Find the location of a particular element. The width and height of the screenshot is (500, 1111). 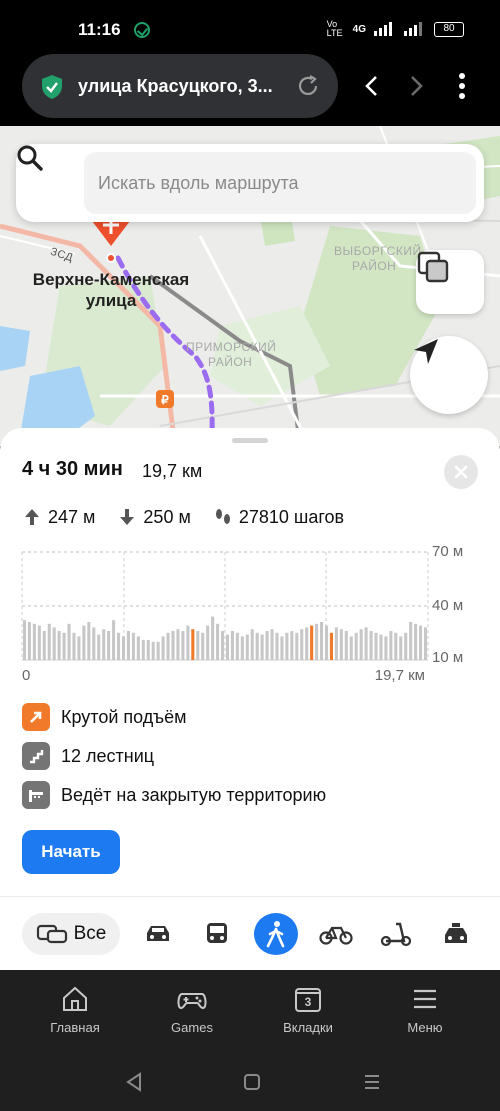

network-type-label: 4G is located at coordinates (359, 29).